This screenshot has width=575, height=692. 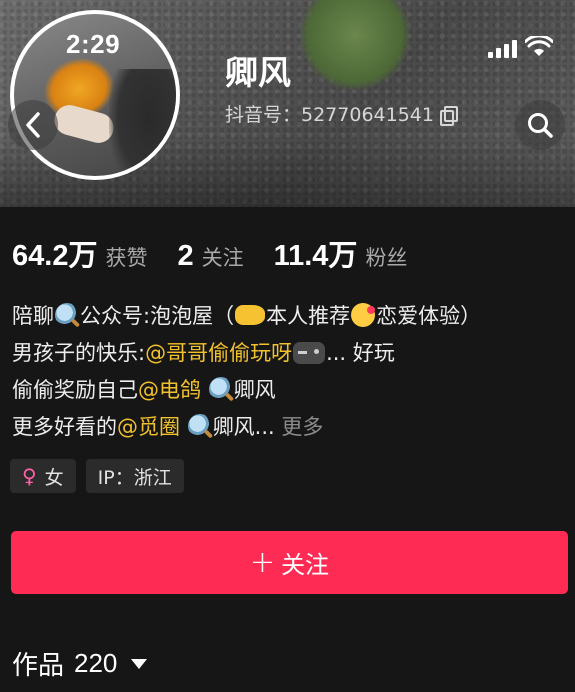 What do you see at coordinates (254, 390) in the screenshot?
I see `bio-text: 卿风` at bounding box center [254, 390].